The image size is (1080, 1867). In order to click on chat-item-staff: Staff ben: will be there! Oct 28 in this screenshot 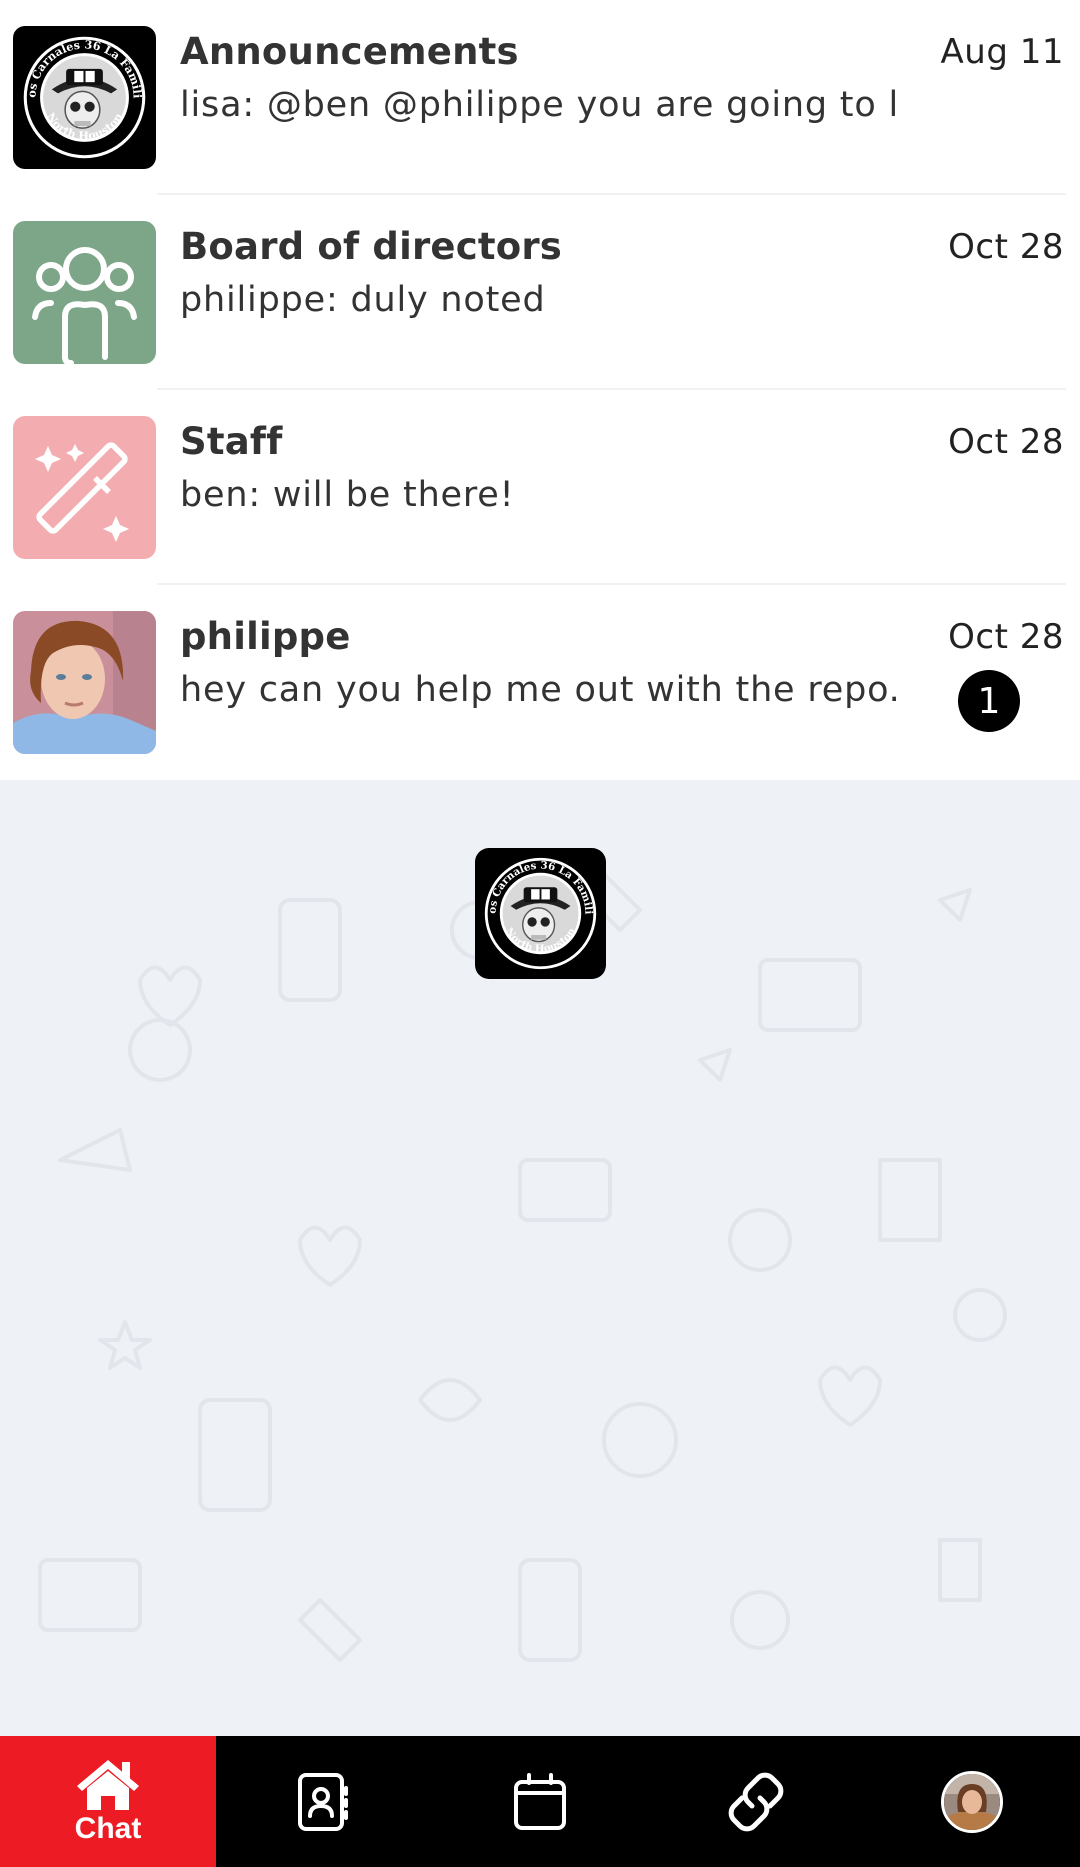, I will do `click(540, 487)`.